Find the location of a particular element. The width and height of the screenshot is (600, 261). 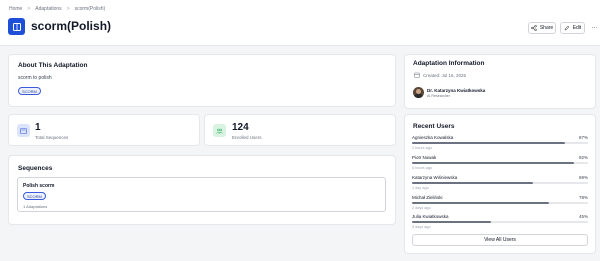

user-row: Julia Kwiatkowska 45% 3 days ago is located at coordinates (500, 223).